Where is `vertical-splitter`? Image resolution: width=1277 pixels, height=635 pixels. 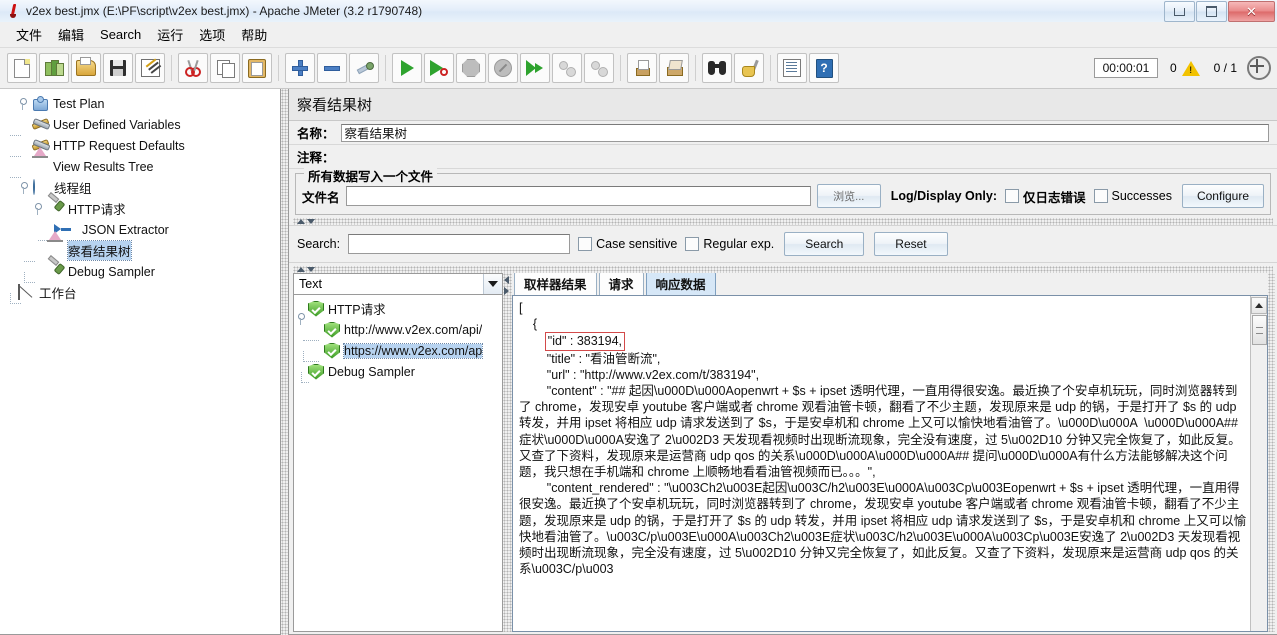 vertical-splitter is located at coordinates (284, 362).